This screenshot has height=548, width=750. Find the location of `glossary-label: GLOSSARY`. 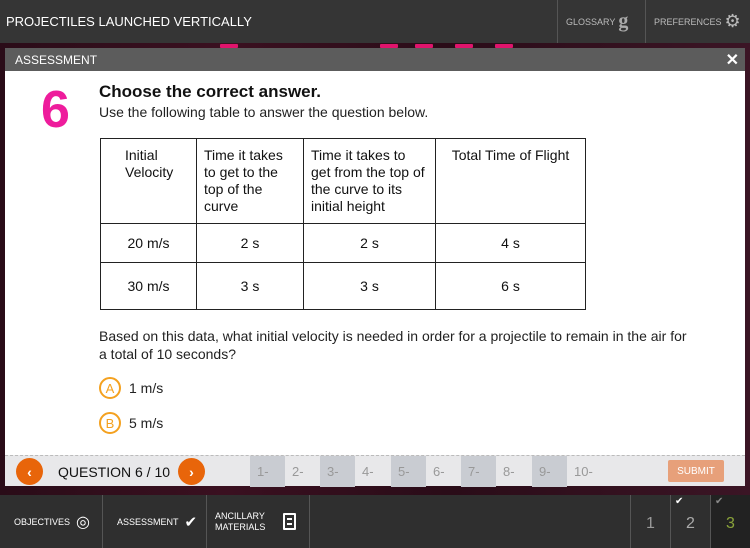

glossary-label: GLOSSARY is located at coordinates (591, 21).